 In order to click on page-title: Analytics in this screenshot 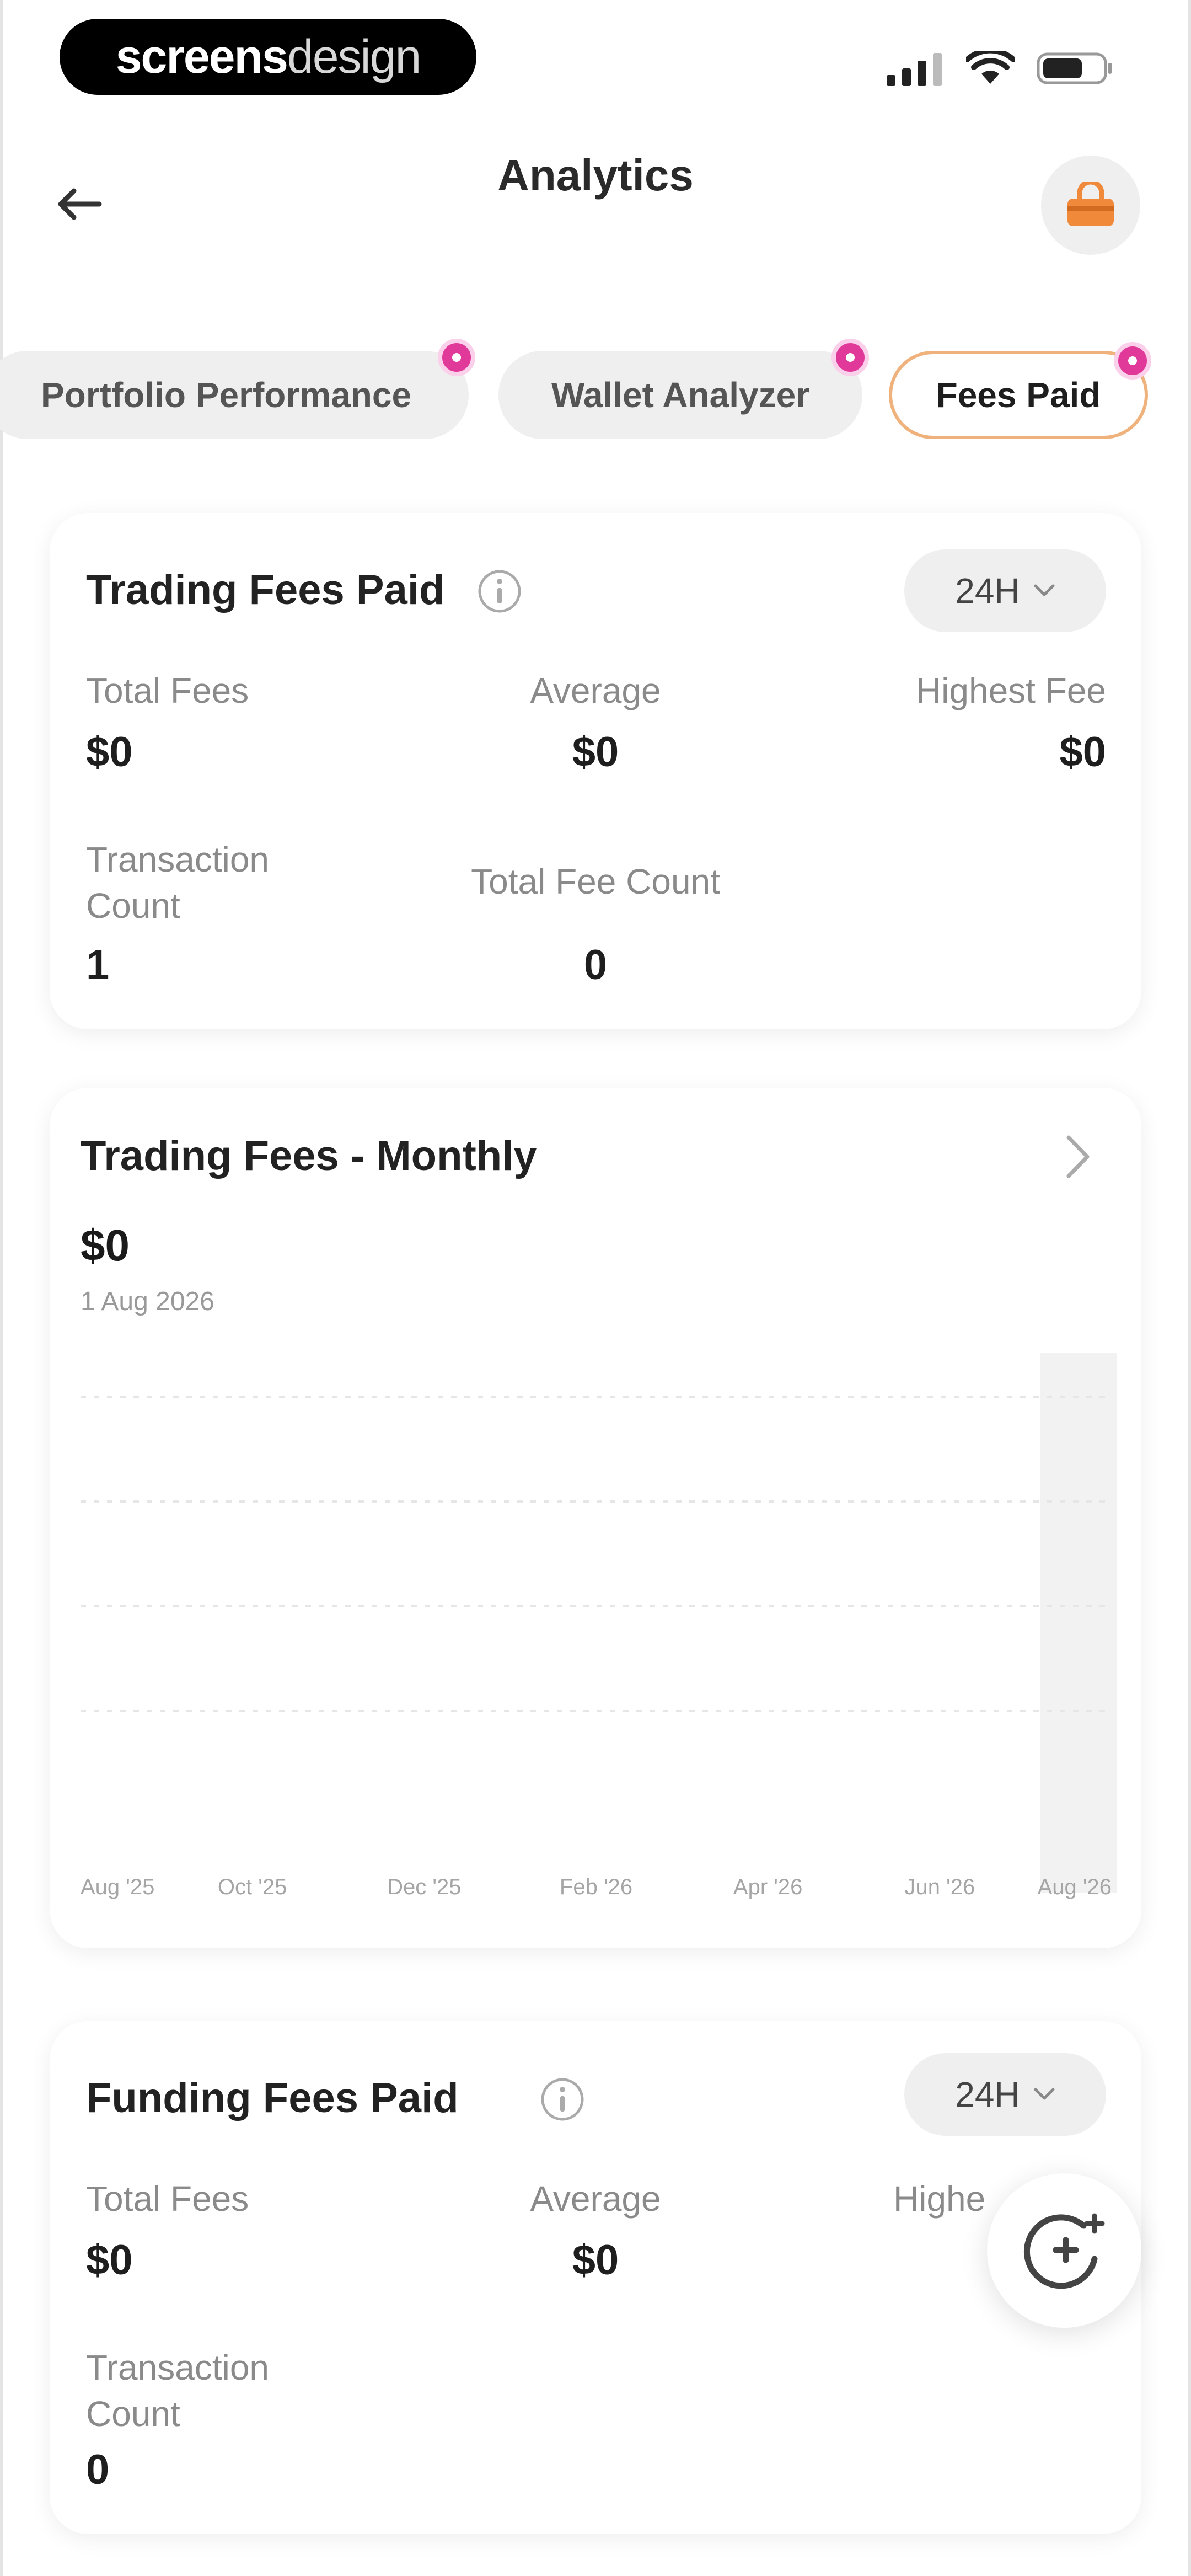, I will do `click(595, 175)`.